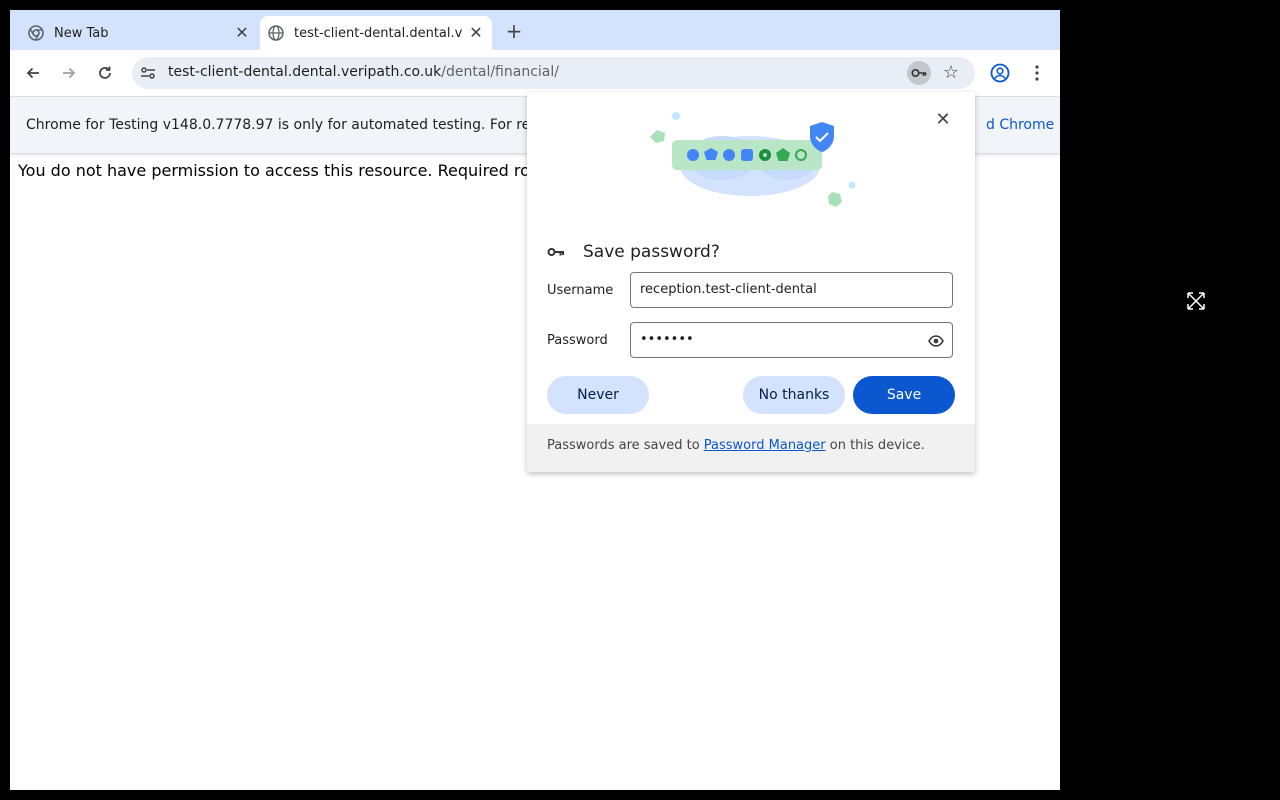  What do you see at coordinates (598, 395) in the screenshot?
I see `never-button: Never` at bounding box center [598, 395].